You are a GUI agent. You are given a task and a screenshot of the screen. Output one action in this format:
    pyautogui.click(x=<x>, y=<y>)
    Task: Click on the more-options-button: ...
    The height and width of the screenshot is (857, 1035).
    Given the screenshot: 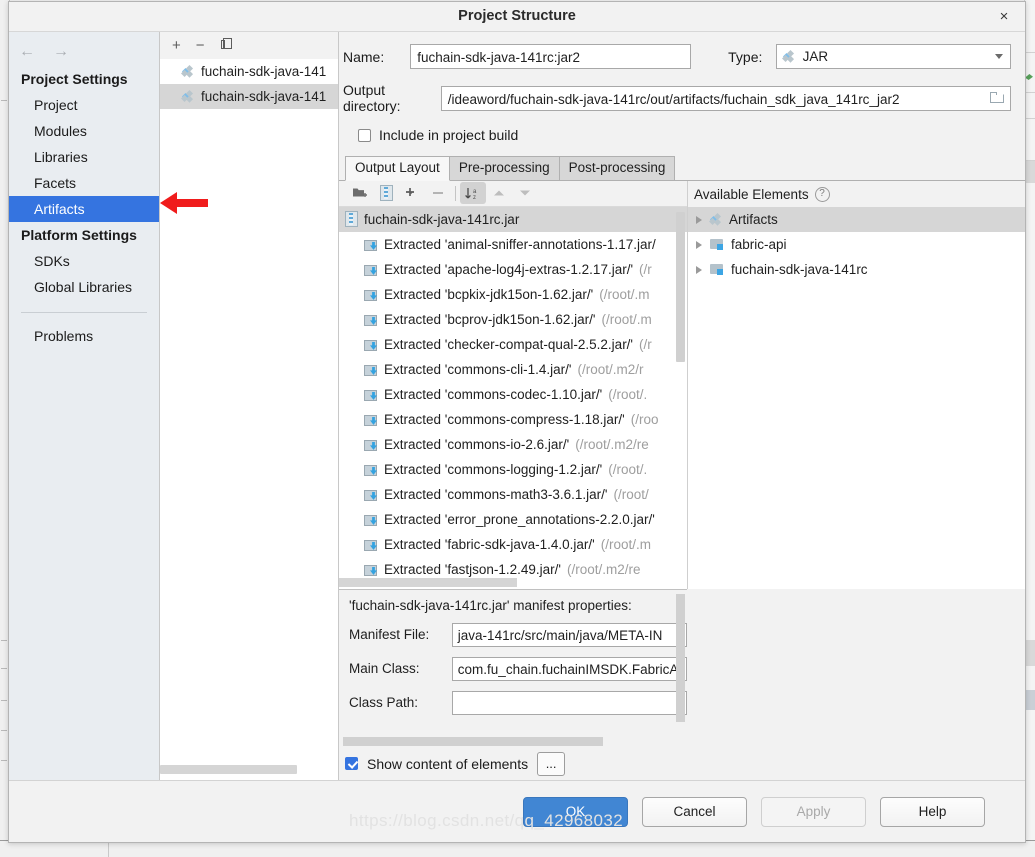 What is the action you would take?
    pyautogui.click(x=551, y=763)
    